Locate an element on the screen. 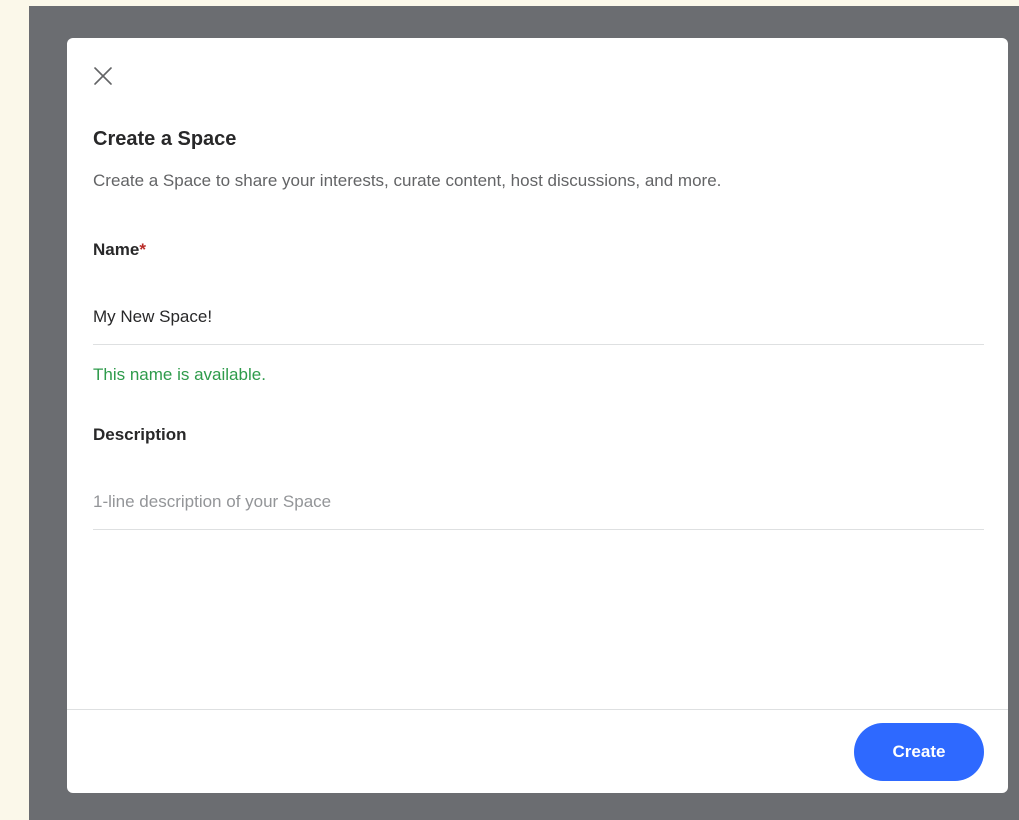  required-marker: * is located at coordinates (142, 249).